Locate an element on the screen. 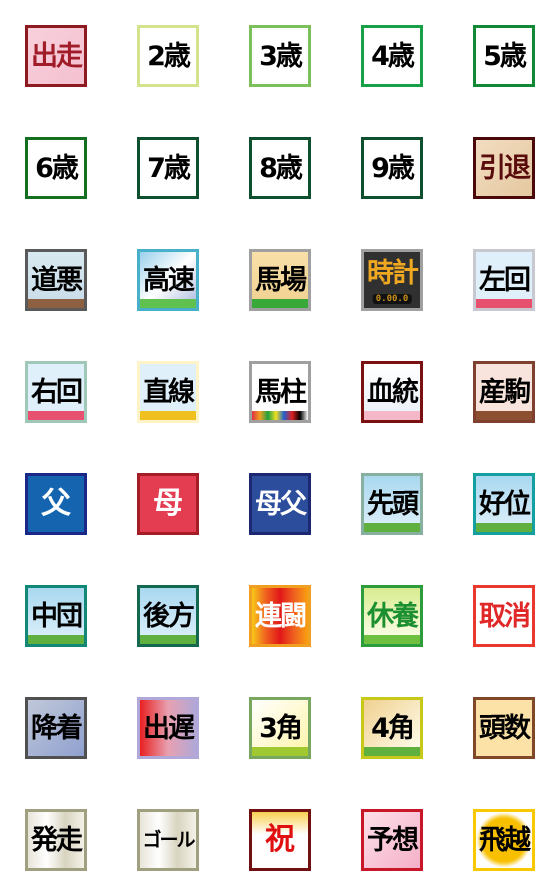  sticker-label: 後方 is located at coordinates (169, 616).